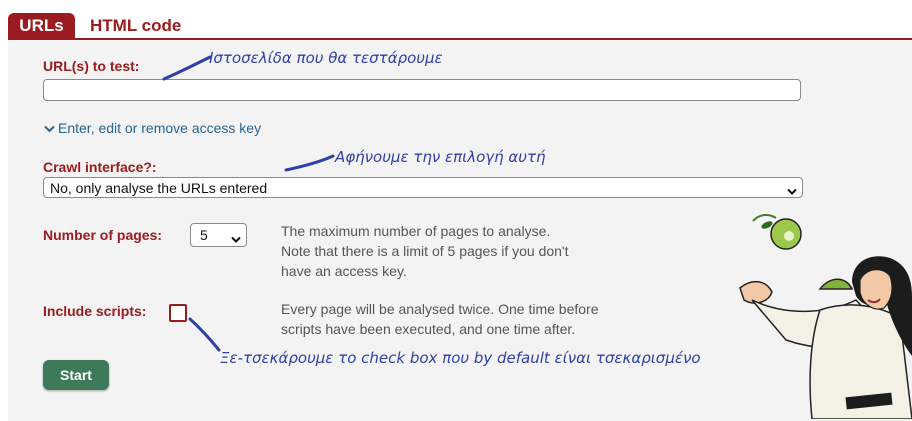 The width and height of the screenshot is (912, 421). What do you see at coordinates (825, 316) in the screenshot?
I see `chef-with-fruit-illustration` at bounding box center [825, 316].